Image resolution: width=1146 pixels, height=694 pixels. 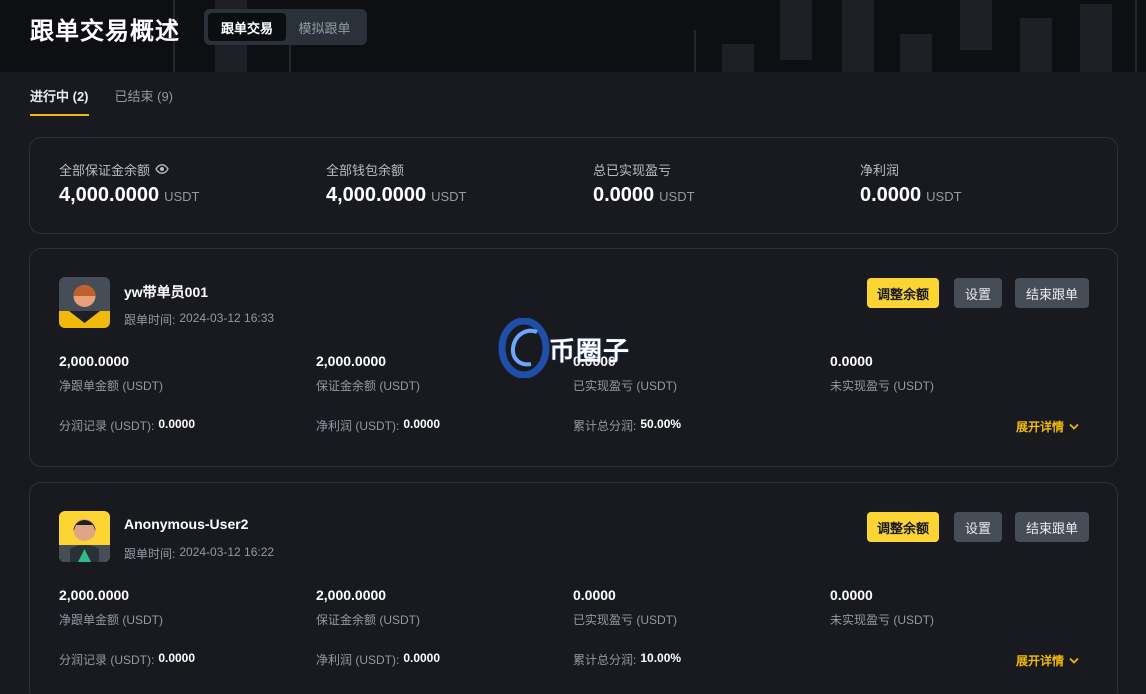 I want to click on summary-realized-pnl: 总已实现盈亏 0.0000 USDT, so click(x=644, y=183).